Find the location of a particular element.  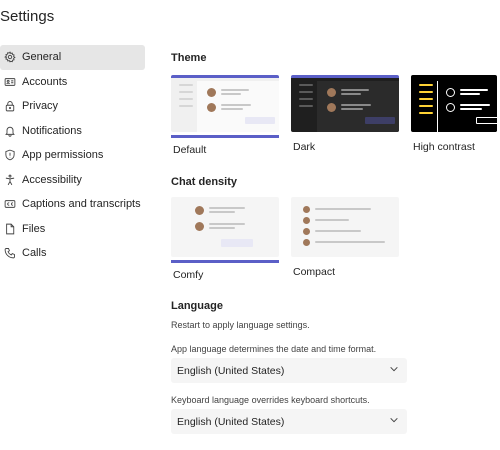

sidebar-item-calls: Calls is located at coordinates (72, 253).